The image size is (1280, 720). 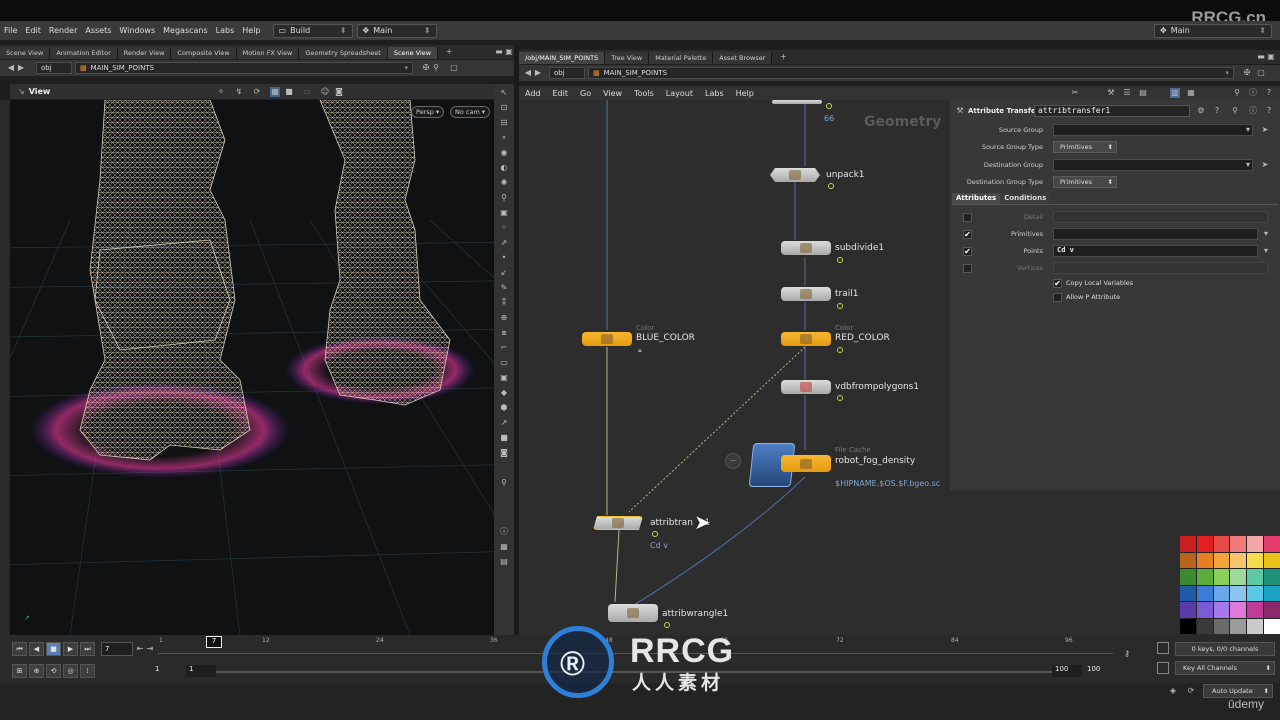 What do you see at coordinates (33, 30) in the screenshot?
I see `menu-edit: Edit` at bounding box center [33, 30].